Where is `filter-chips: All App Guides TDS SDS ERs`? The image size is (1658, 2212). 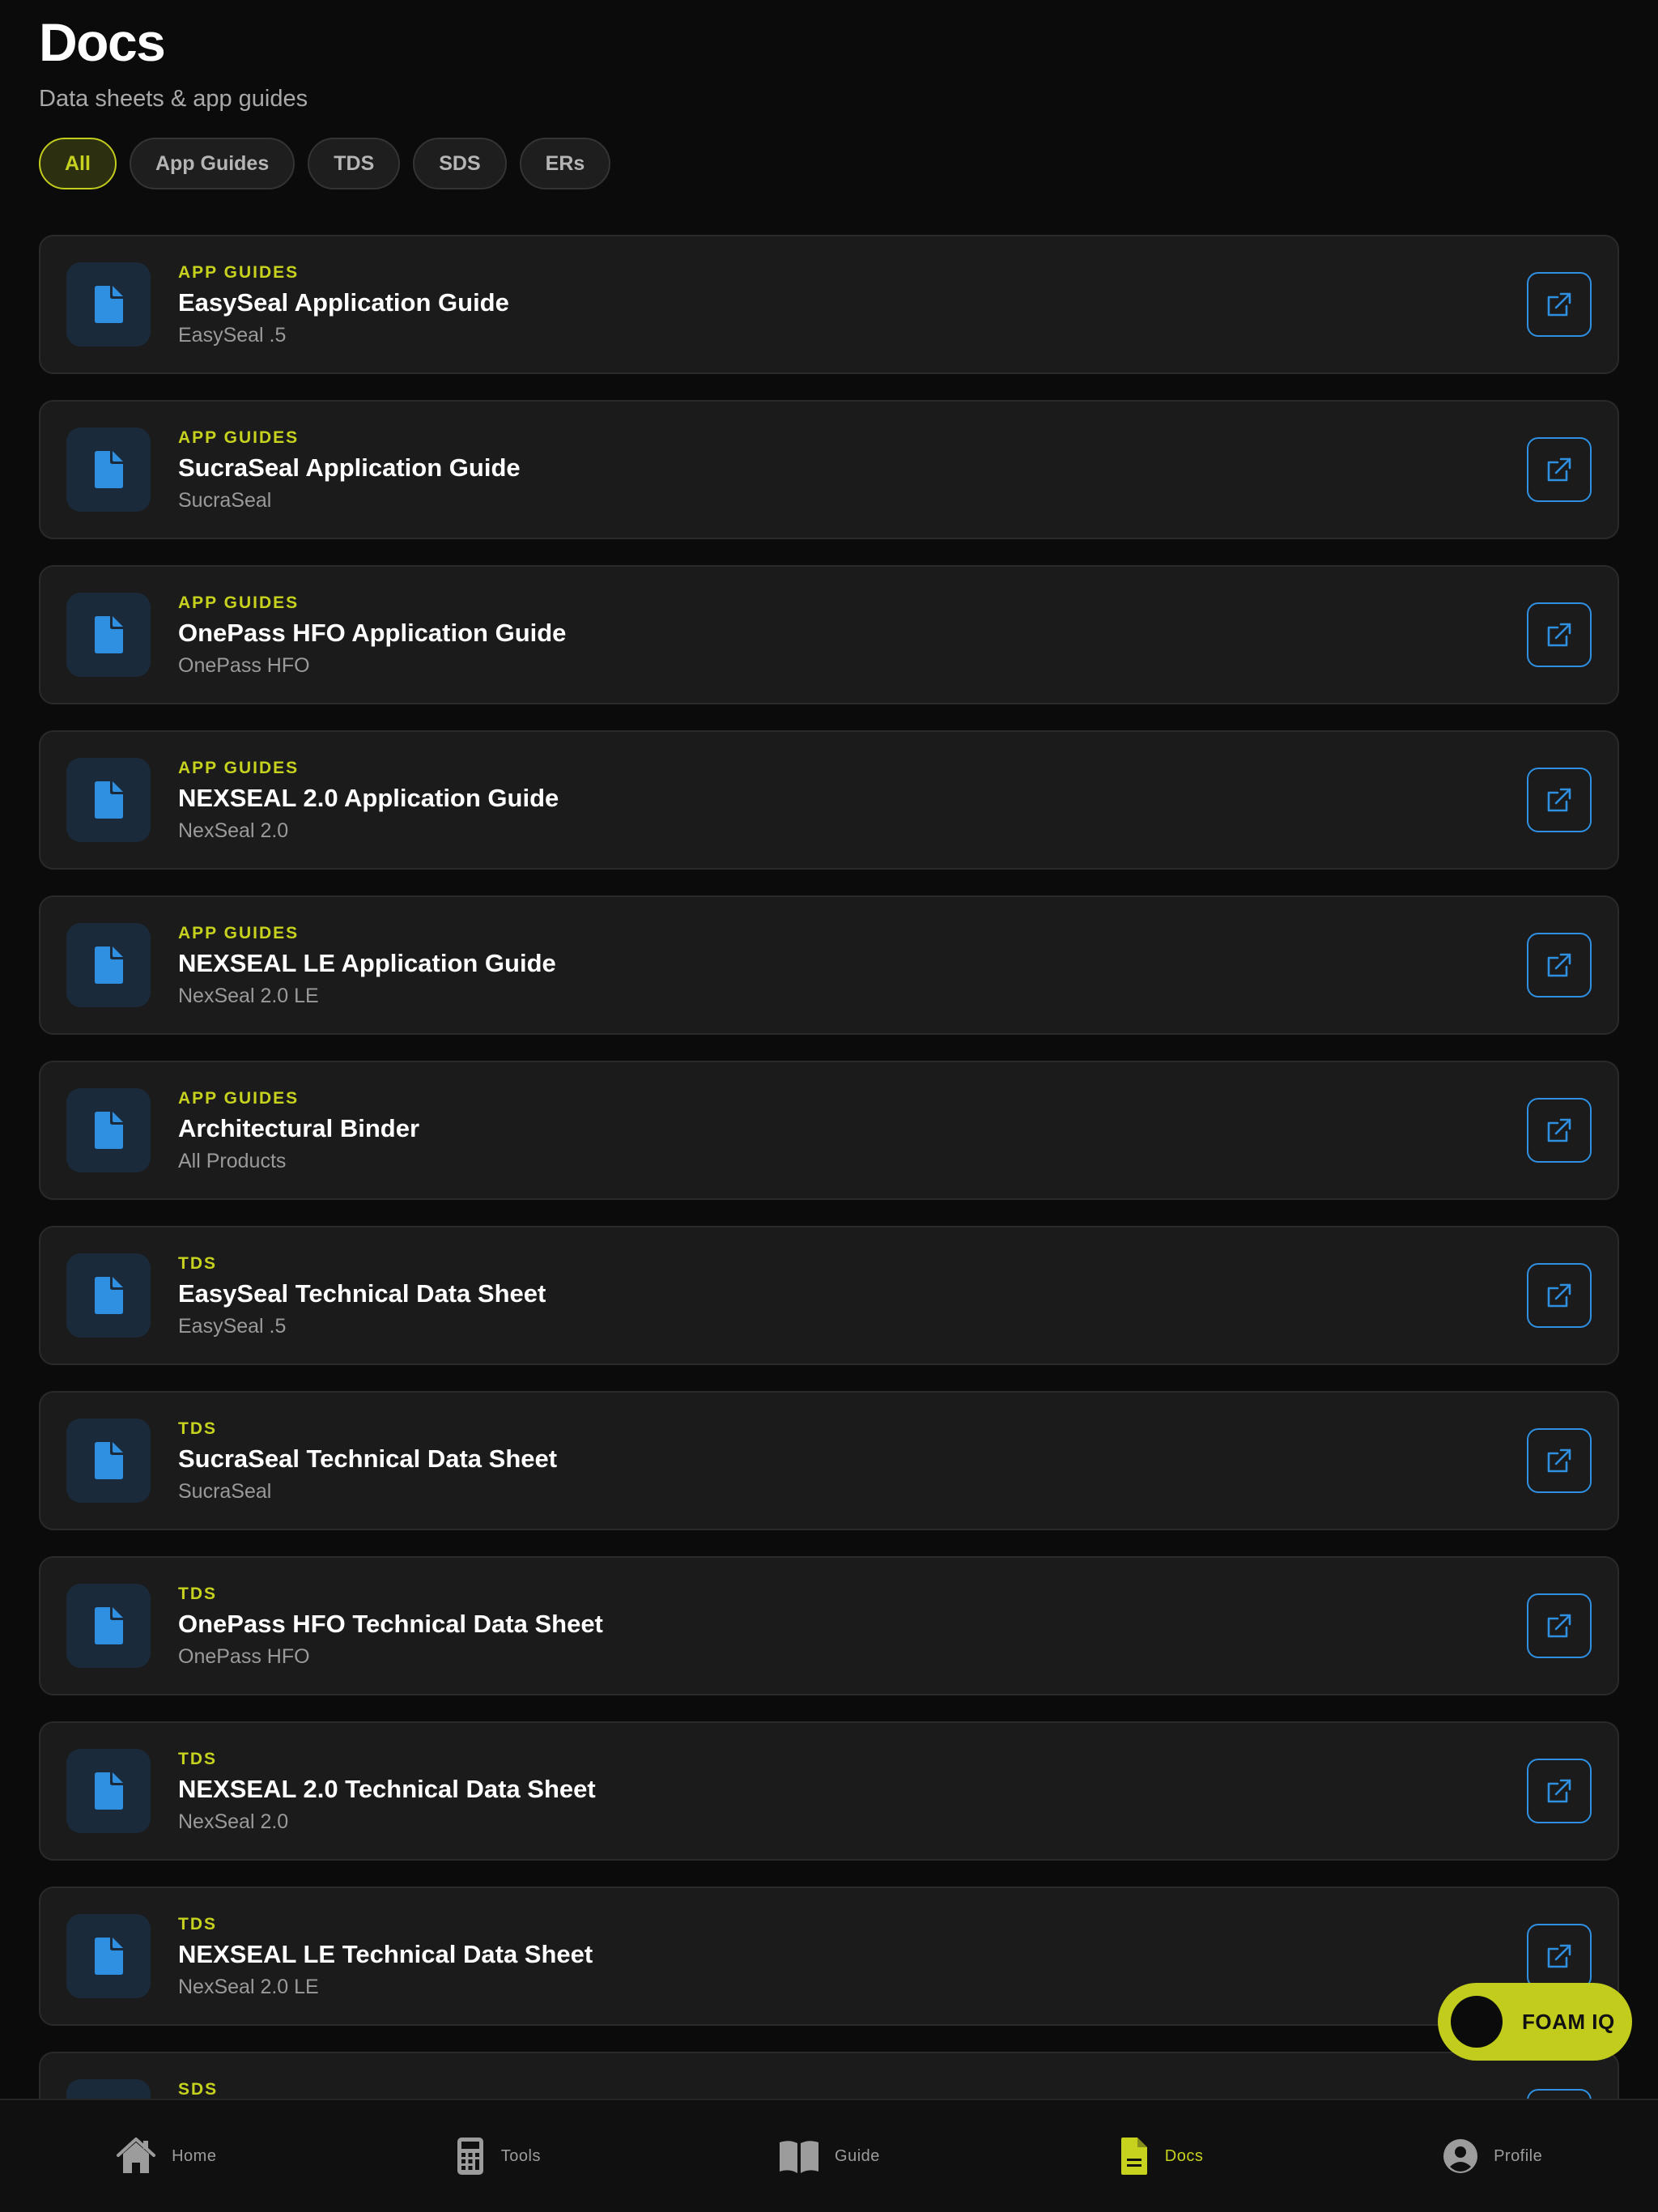
filter-chips: All App Guides TDS SDS ERs is located at coordinates (325, 163).